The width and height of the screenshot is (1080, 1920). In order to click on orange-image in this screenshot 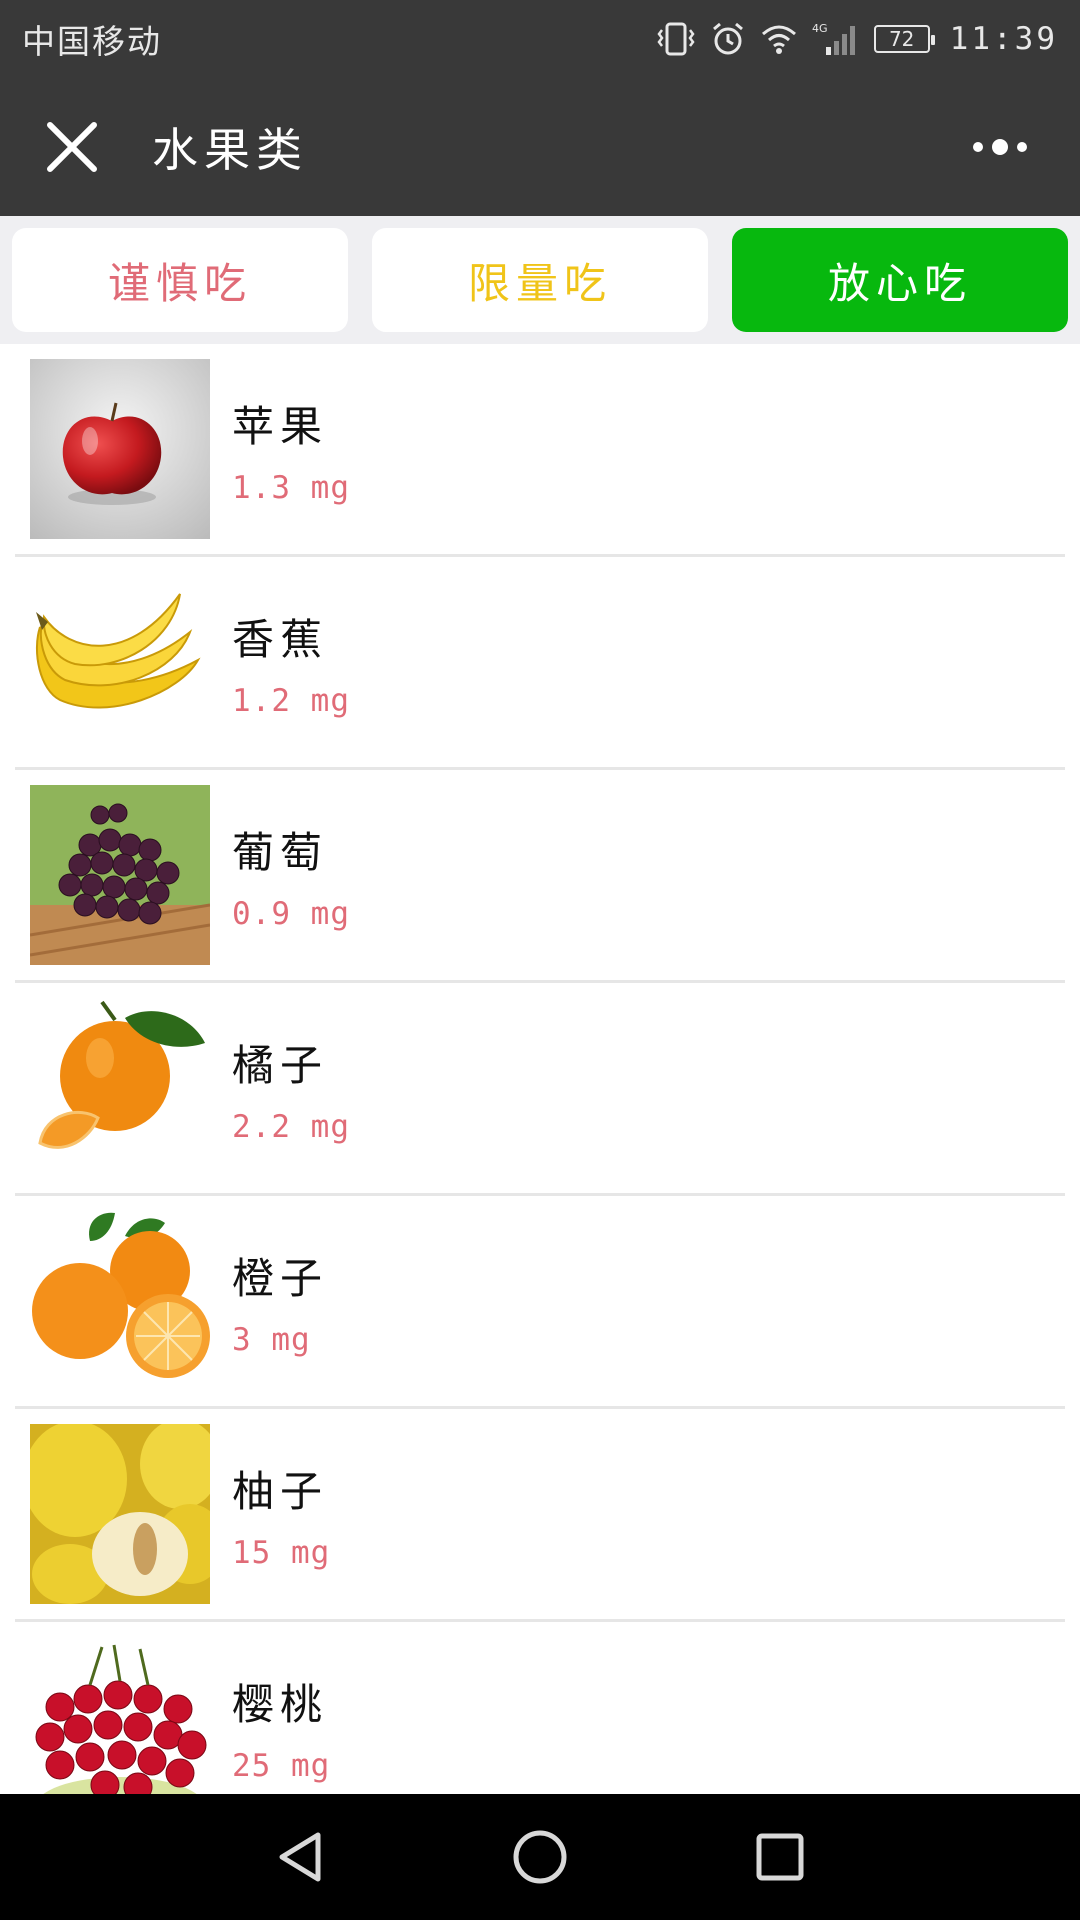, I will do `click(120, 1301)`.